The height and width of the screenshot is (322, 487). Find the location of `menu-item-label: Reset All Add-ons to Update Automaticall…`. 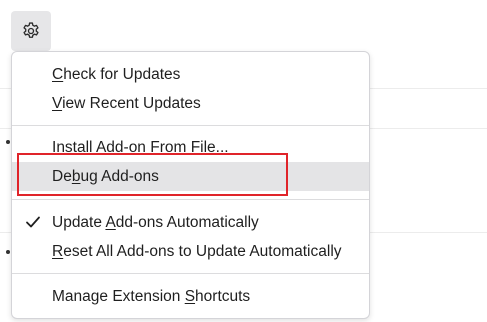

menu-item-label: Reset All Add-ons to Update Automaticall… is located at coordinates (197, 251).